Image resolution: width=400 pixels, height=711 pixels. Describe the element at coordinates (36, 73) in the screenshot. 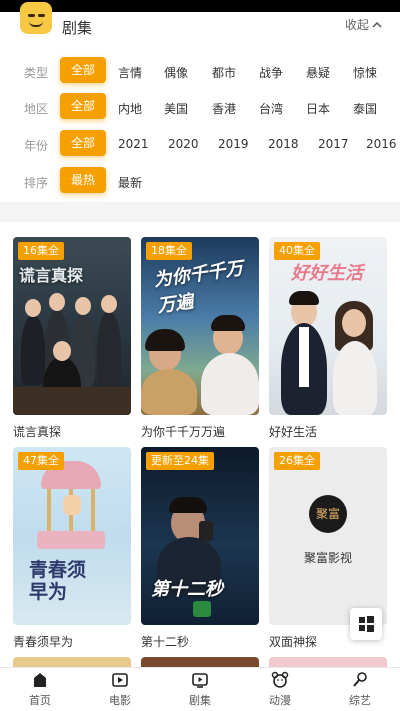

I see `filter-label: 类型` at that location.